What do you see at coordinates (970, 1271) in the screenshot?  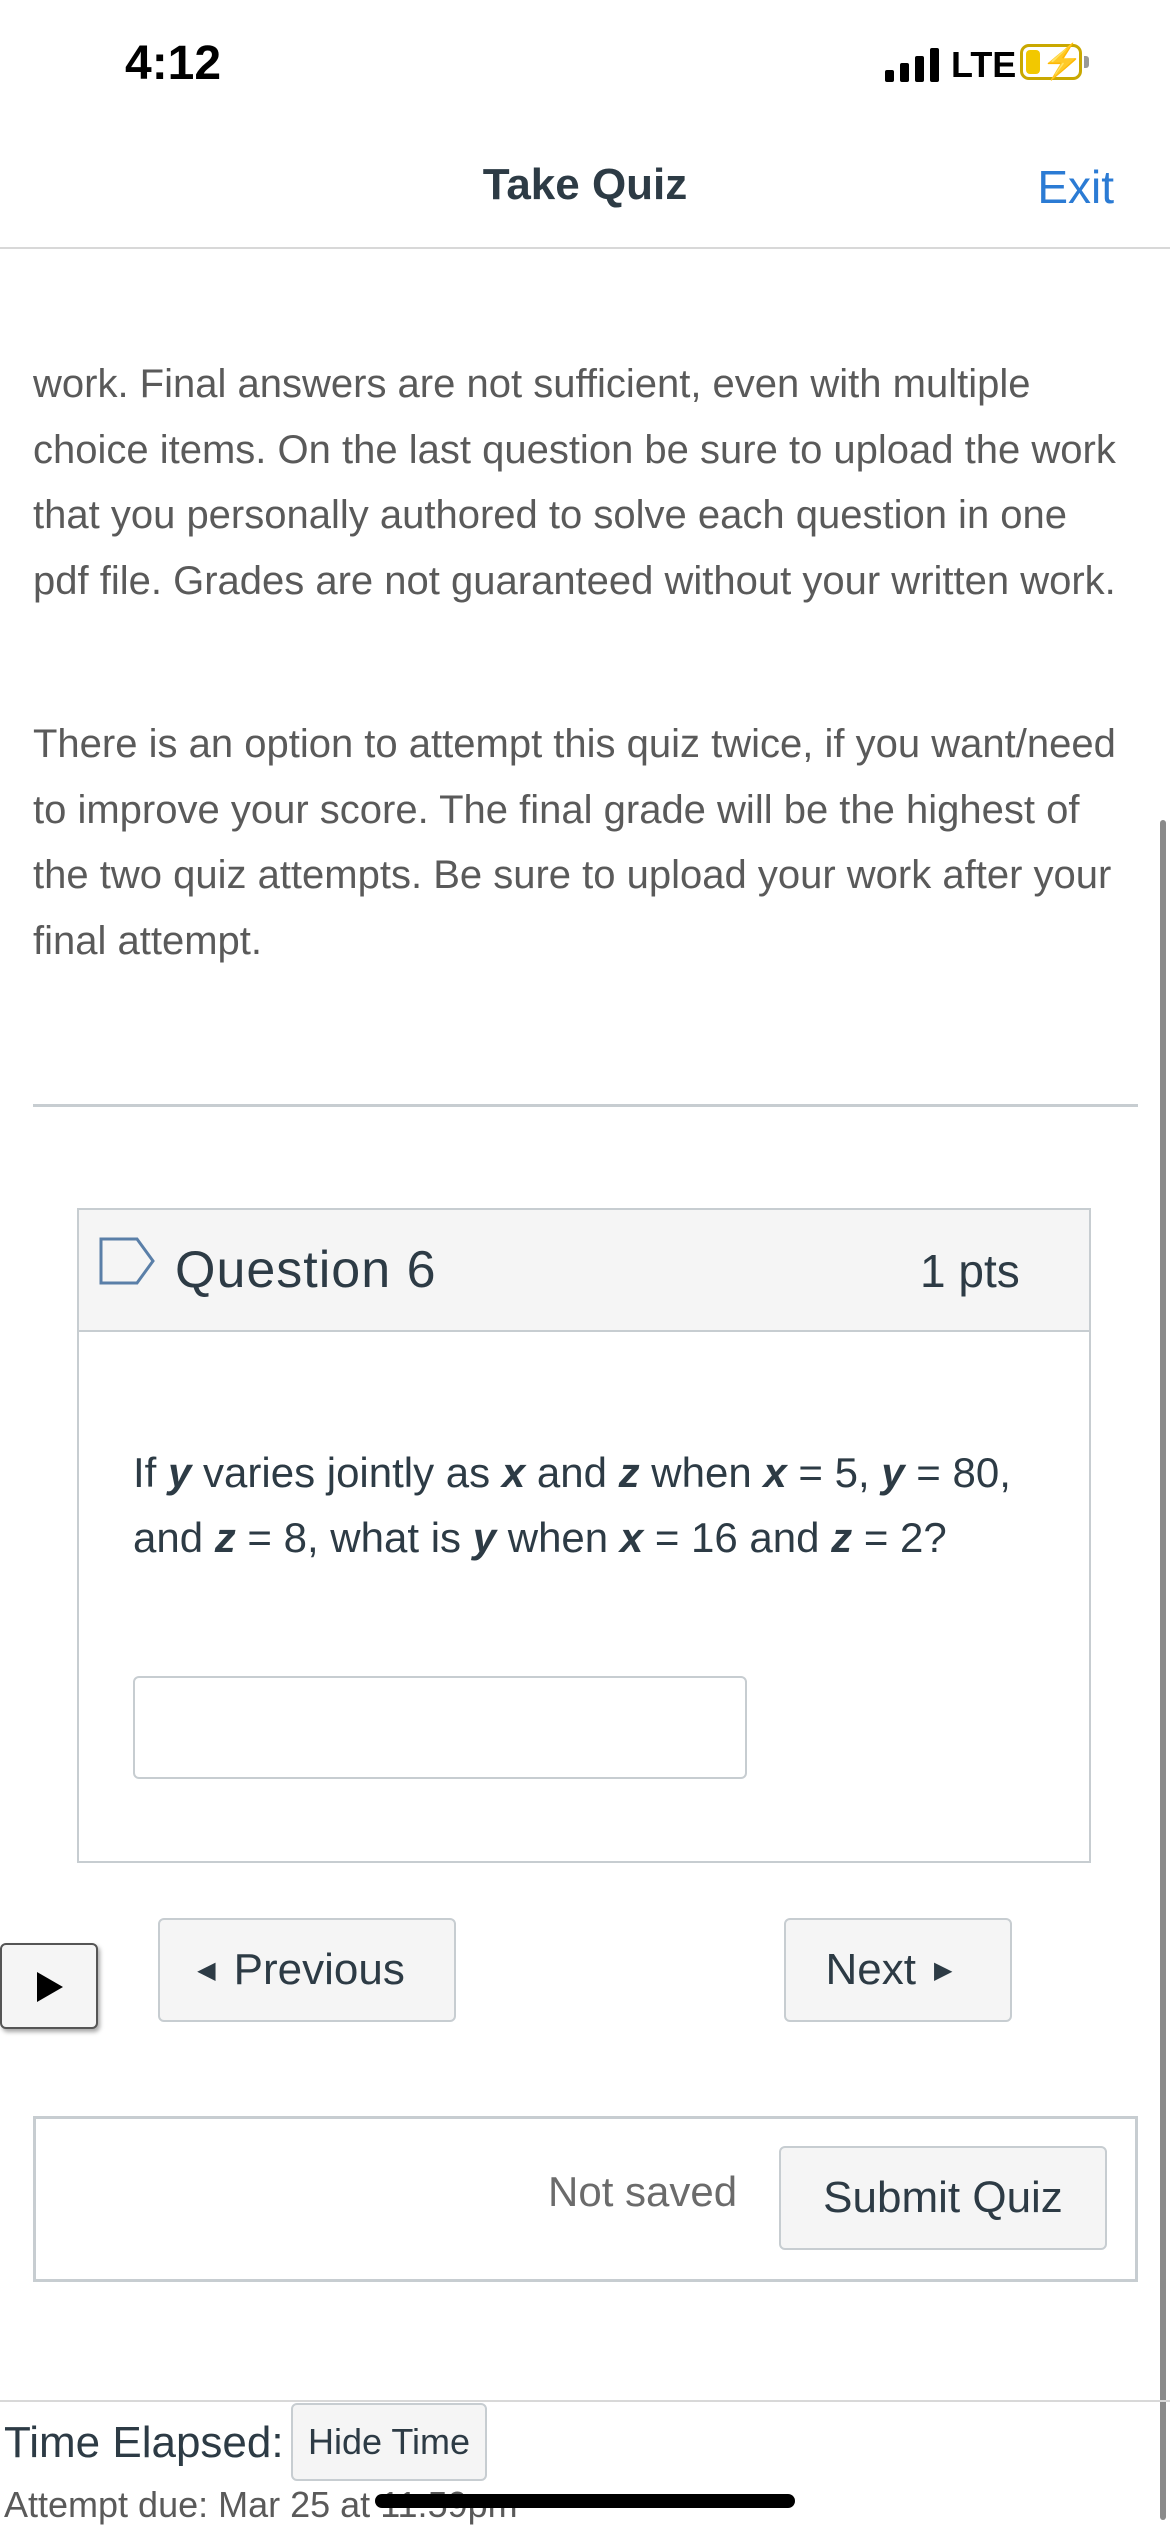 I see `question-points: 1 pts` at bounding box center [970, 1271].